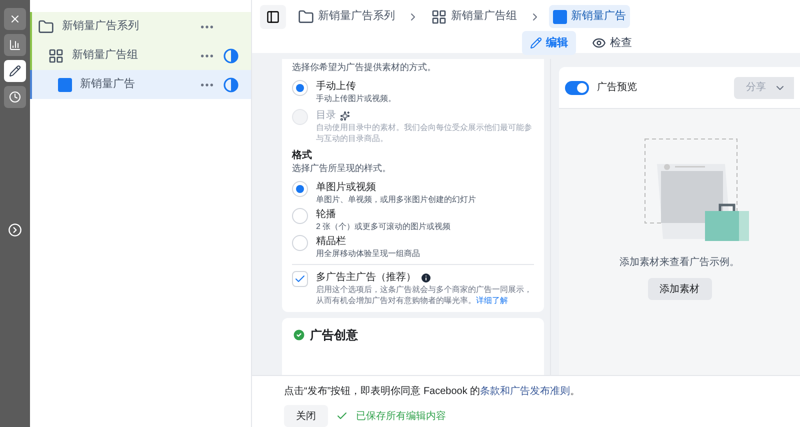  Describe the element at coordinates (680, 289) in the screenshot. I see `add-media-button: 添加素材` at that location.